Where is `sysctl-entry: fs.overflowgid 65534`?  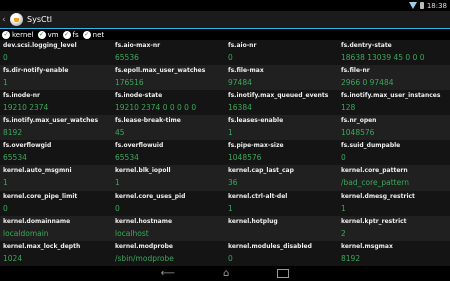
sysctl-entry: fs.overflowgid 65534 is located at coordinates (56, 153).